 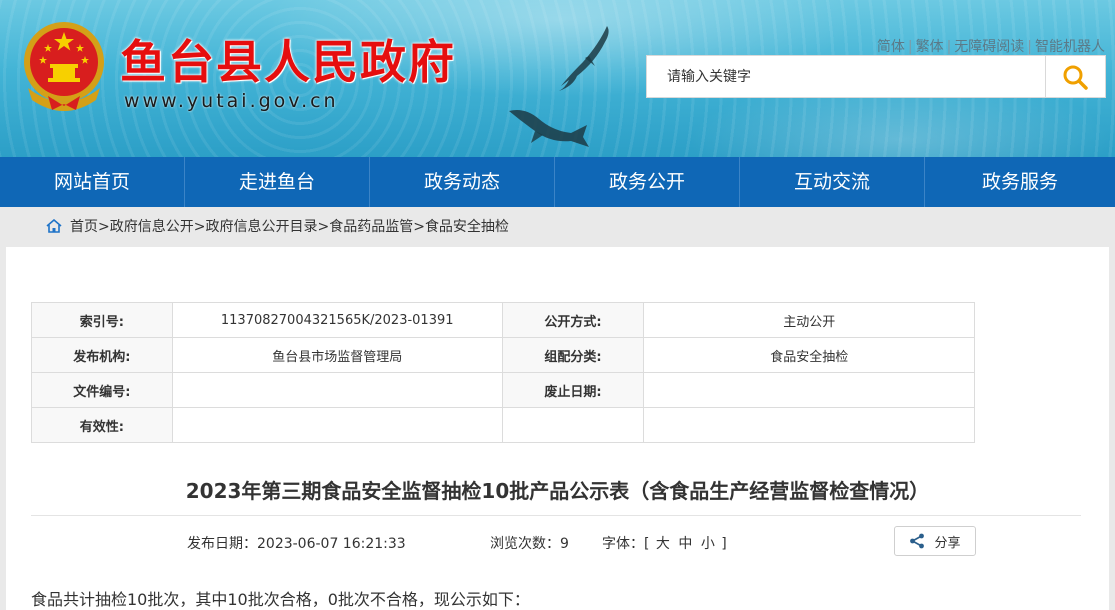 What do you see at coordinates (809, 390) in the screenshot?
I see `expiry-date-value` at bounding box center [809, 390].